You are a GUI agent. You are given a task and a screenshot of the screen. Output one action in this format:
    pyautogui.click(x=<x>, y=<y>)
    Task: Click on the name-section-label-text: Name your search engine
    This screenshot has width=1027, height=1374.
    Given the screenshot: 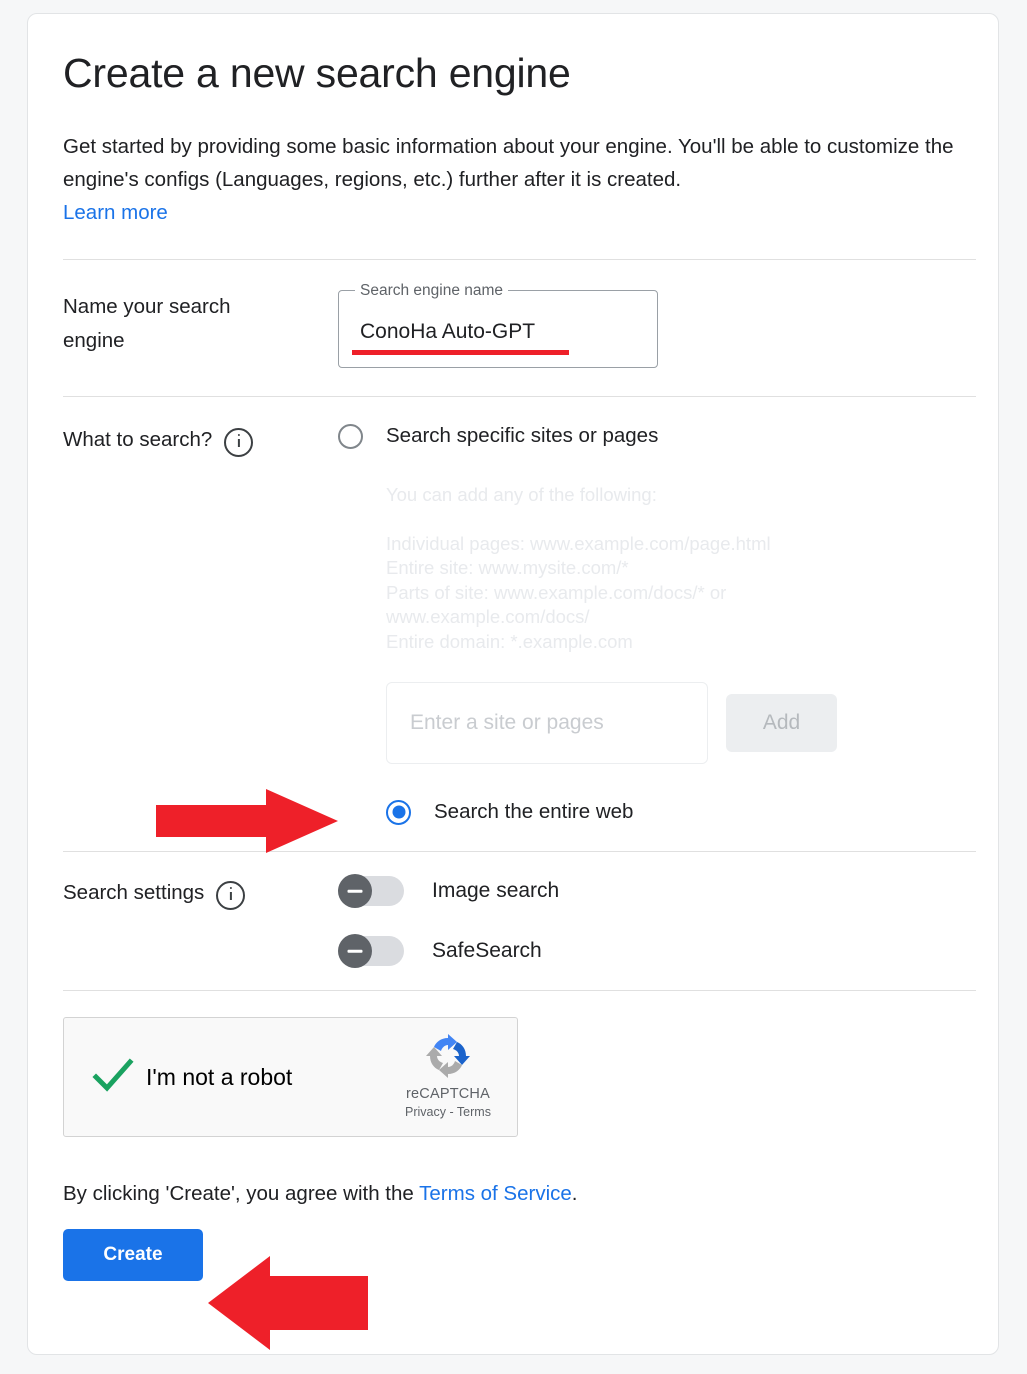 What is the action you would take?
    pyautogui.click(x=147, y=323)
    